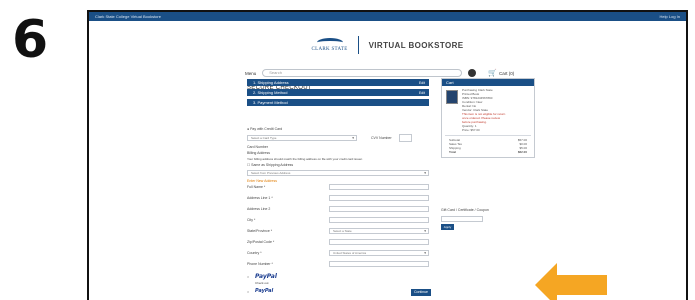  I want to click on brand-header: CLARK STATE VIRTUAL BOOKSTORE, so click(387, 45).